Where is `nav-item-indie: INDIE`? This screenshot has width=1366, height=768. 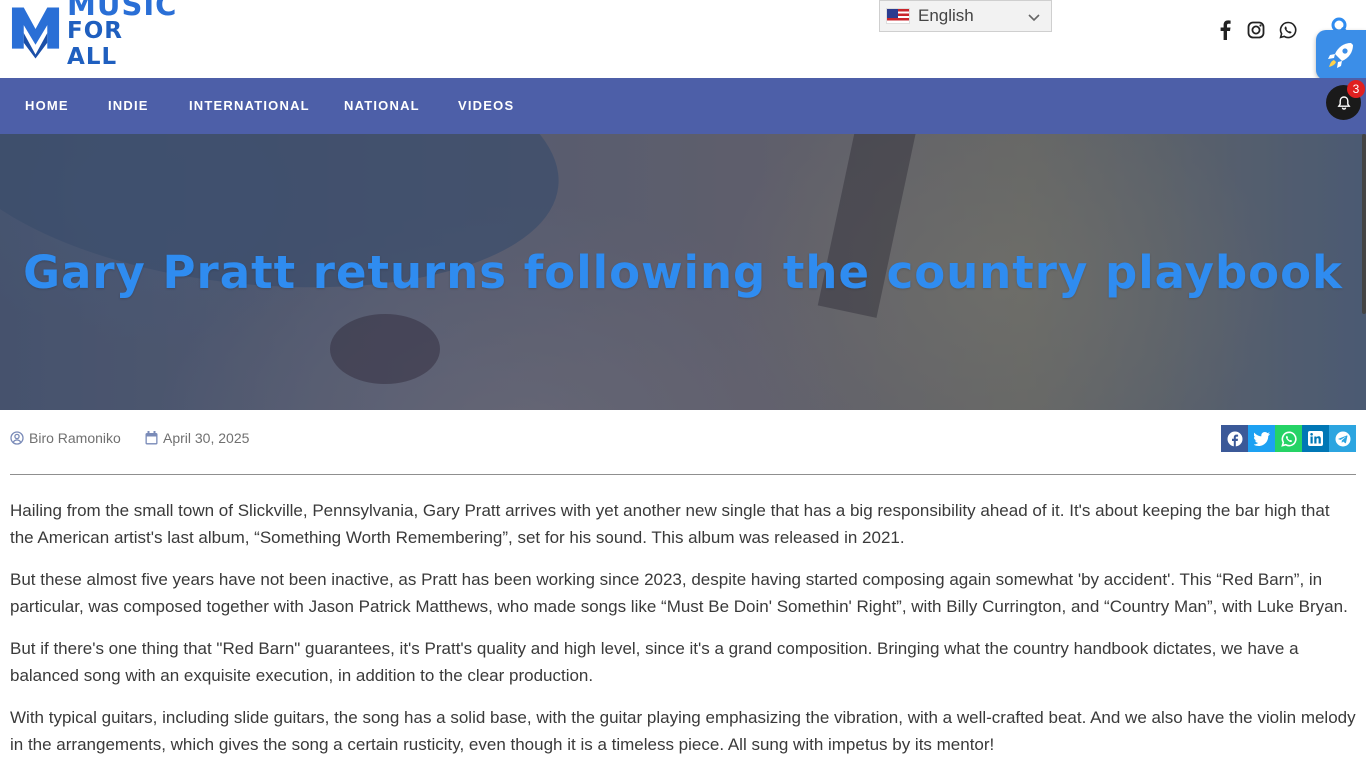 nav-item-indie: INDIE is located at coordinates (128, 105).